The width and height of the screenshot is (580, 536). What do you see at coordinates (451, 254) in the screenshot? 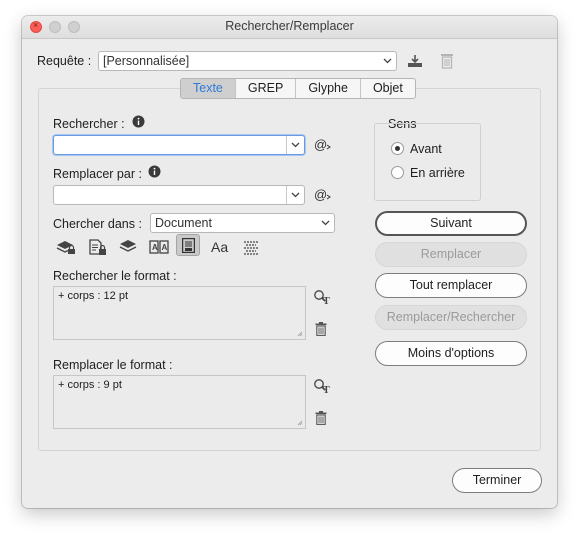
I see `replace-button: Remplacer` at bounding box center [451, 254].